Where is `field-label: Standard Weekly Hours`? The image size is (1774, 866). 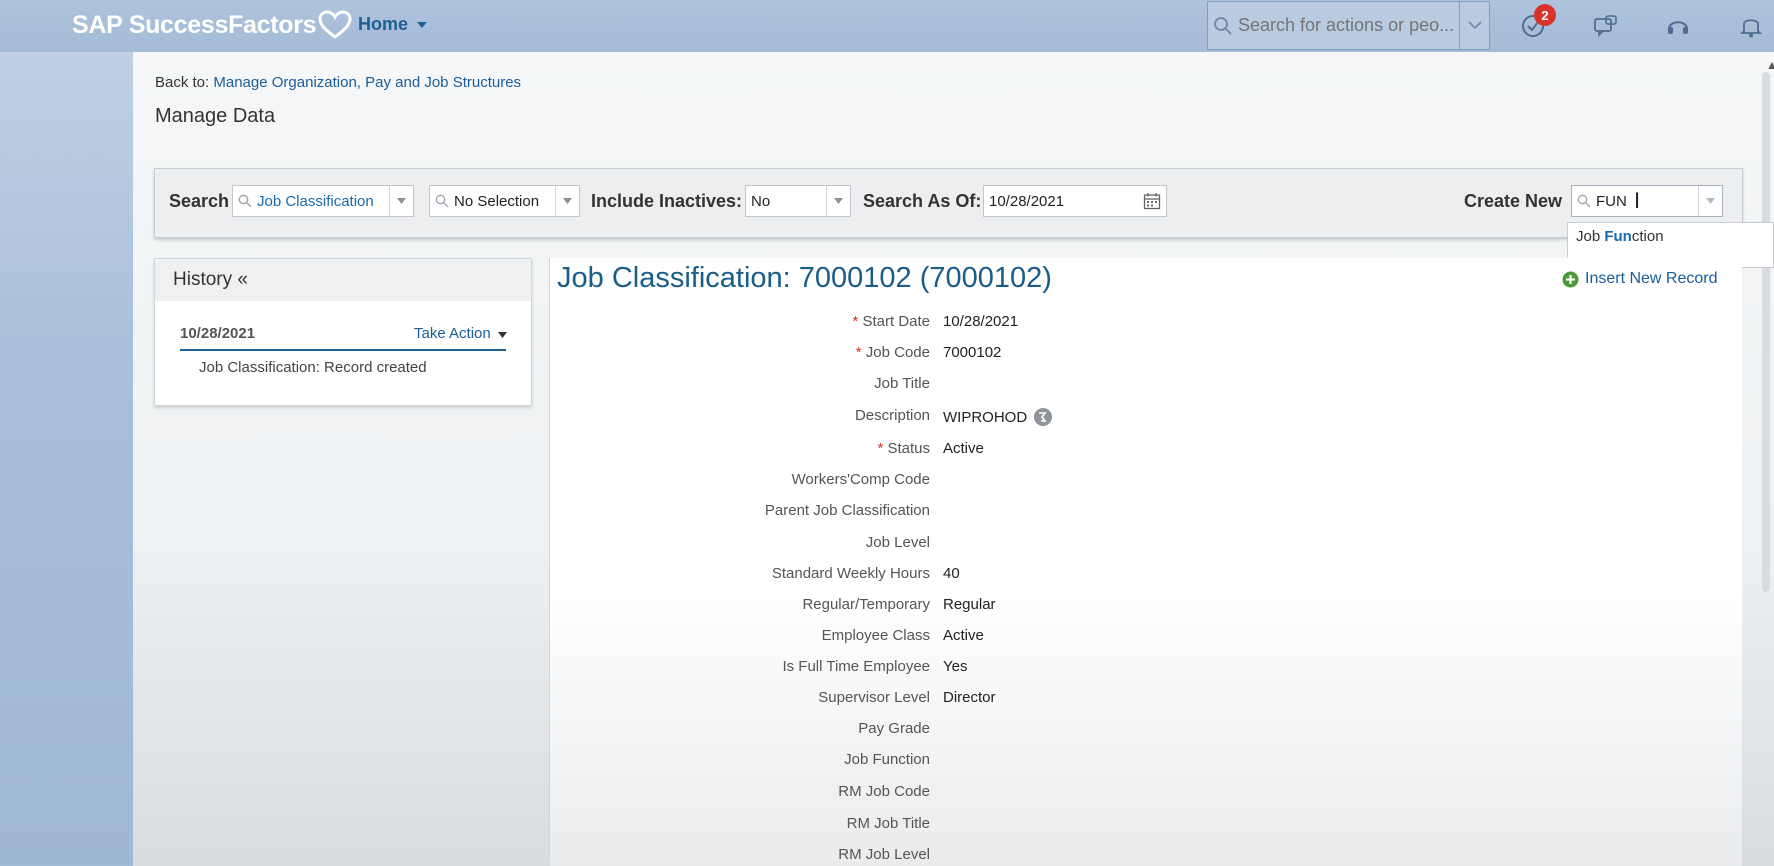
field-label: Standard Weekly Hours is located at coordinates (730, 573).